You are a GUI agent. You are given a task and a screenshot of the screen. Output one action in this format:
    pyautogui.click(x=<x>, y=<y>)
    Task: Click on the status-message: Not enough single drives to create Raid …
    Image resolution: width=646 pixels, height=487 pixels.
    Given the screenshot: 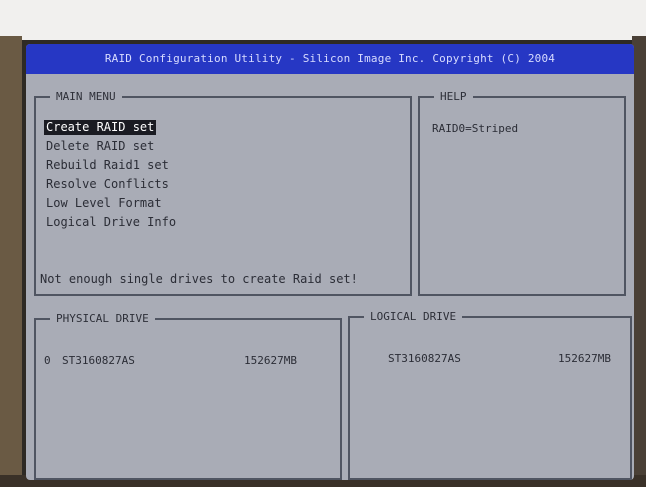 What is the action you would take?
    pyautogui.click(x=199, y=279)
    